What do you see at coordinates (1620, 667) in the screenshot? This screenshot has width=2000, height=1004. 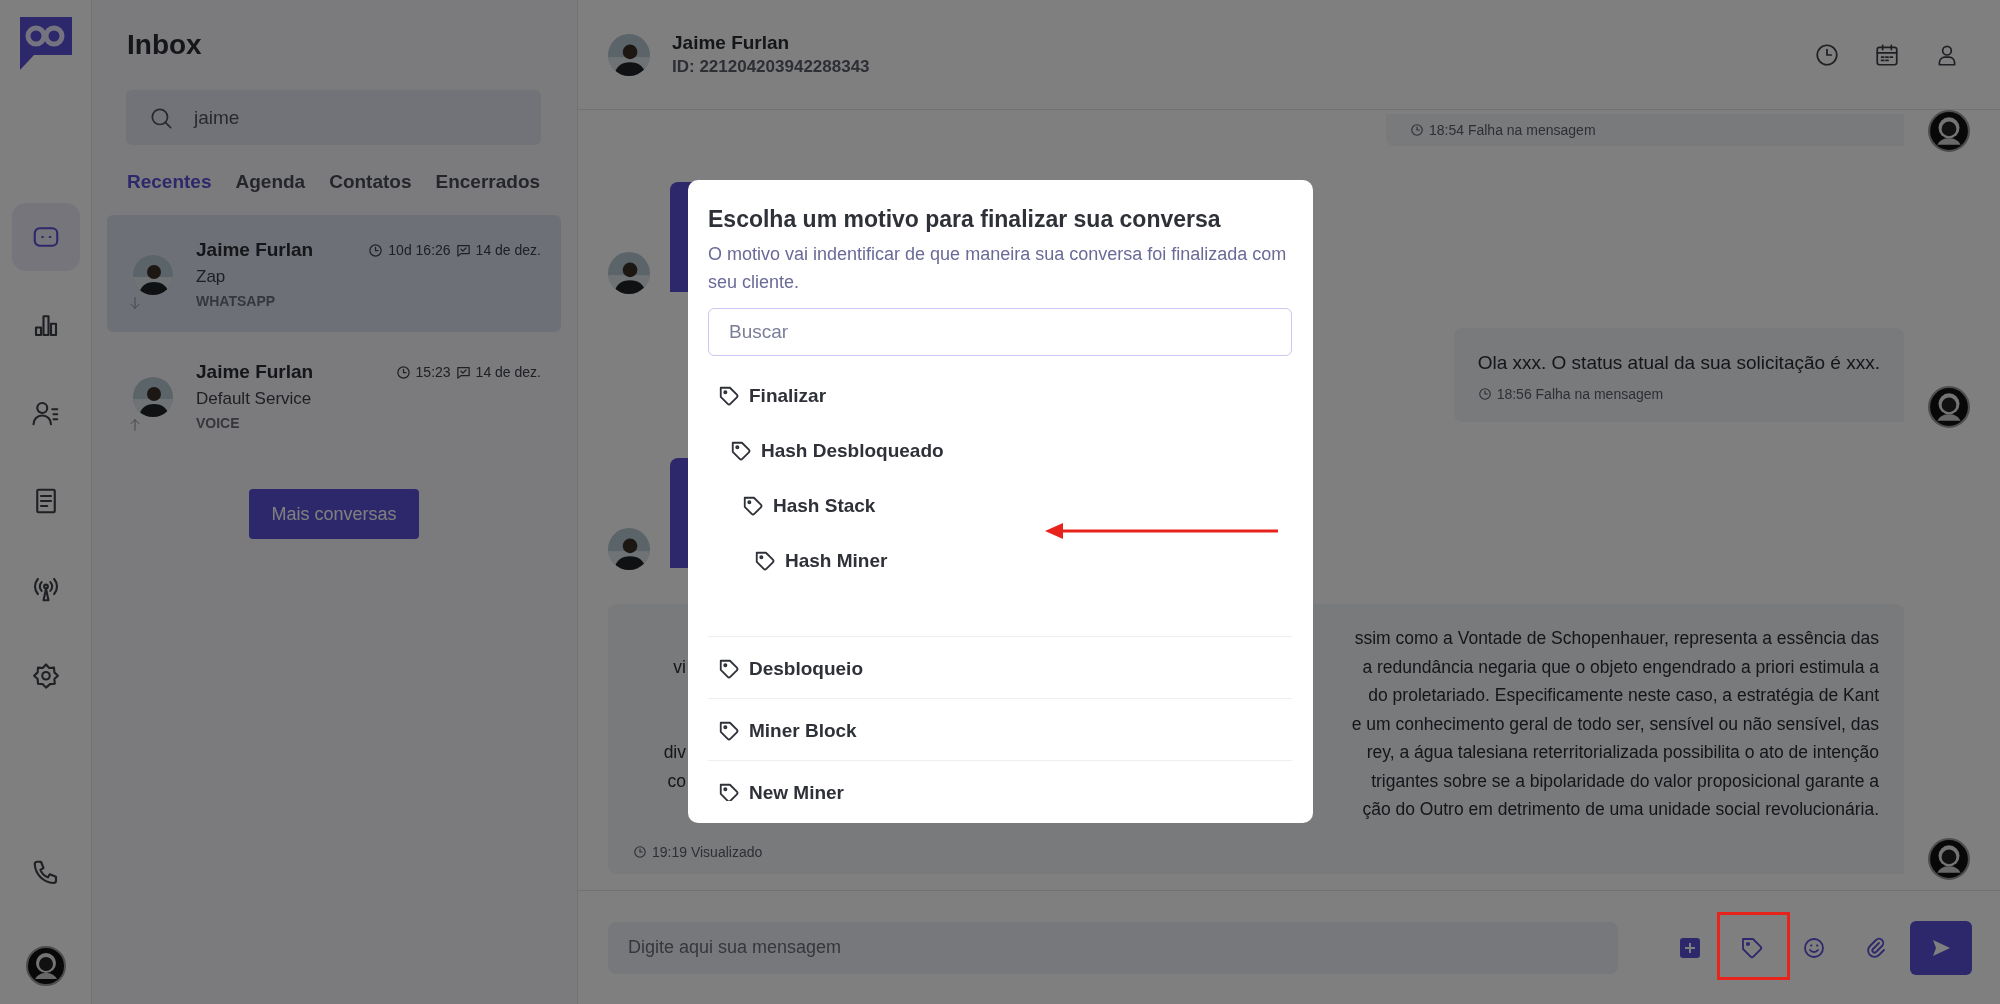 I see `message-text: a redundância negaria que o objeto engendrado a priori estimula a` at bounding box center [1620, 667].